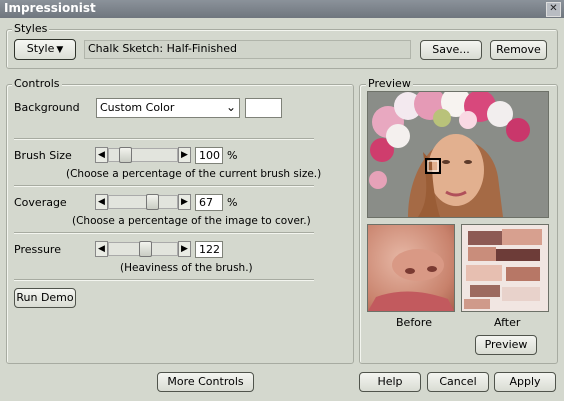 The image size is (564, 401). What do you see at coordinates (458, 382) in the screenshot?
I see `cancel-button: Cancel` at bounding box center [458, 382].